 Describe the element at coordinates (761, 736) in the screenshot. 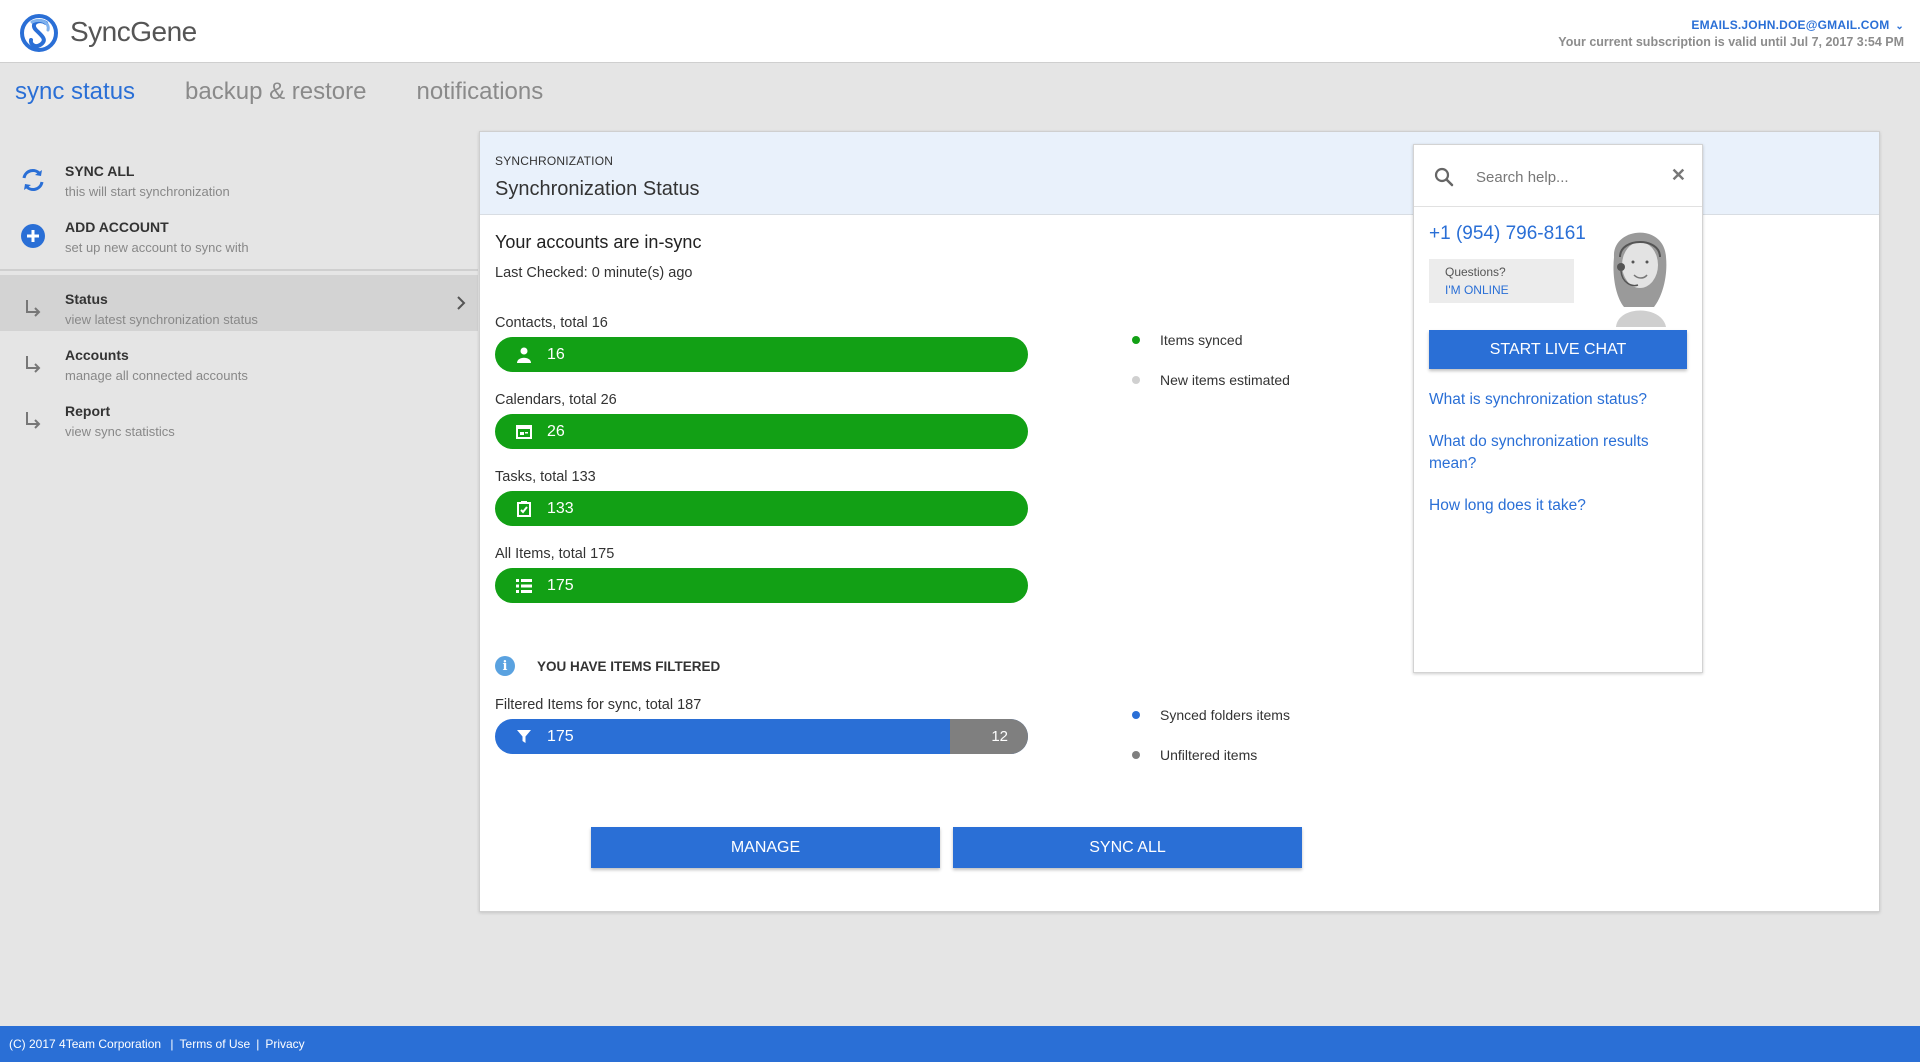

I see `filtered-progress-bar: 175 12` at that location.